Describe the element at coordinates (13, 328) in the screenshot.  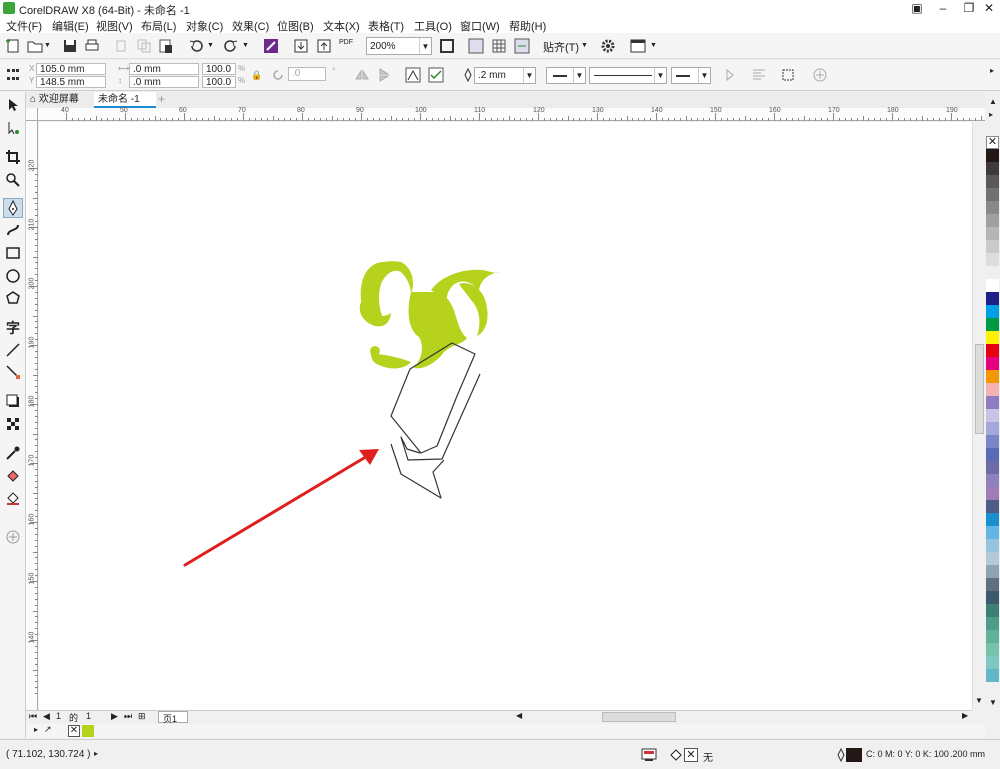
I see `text-tool-icon: 字` at that location.